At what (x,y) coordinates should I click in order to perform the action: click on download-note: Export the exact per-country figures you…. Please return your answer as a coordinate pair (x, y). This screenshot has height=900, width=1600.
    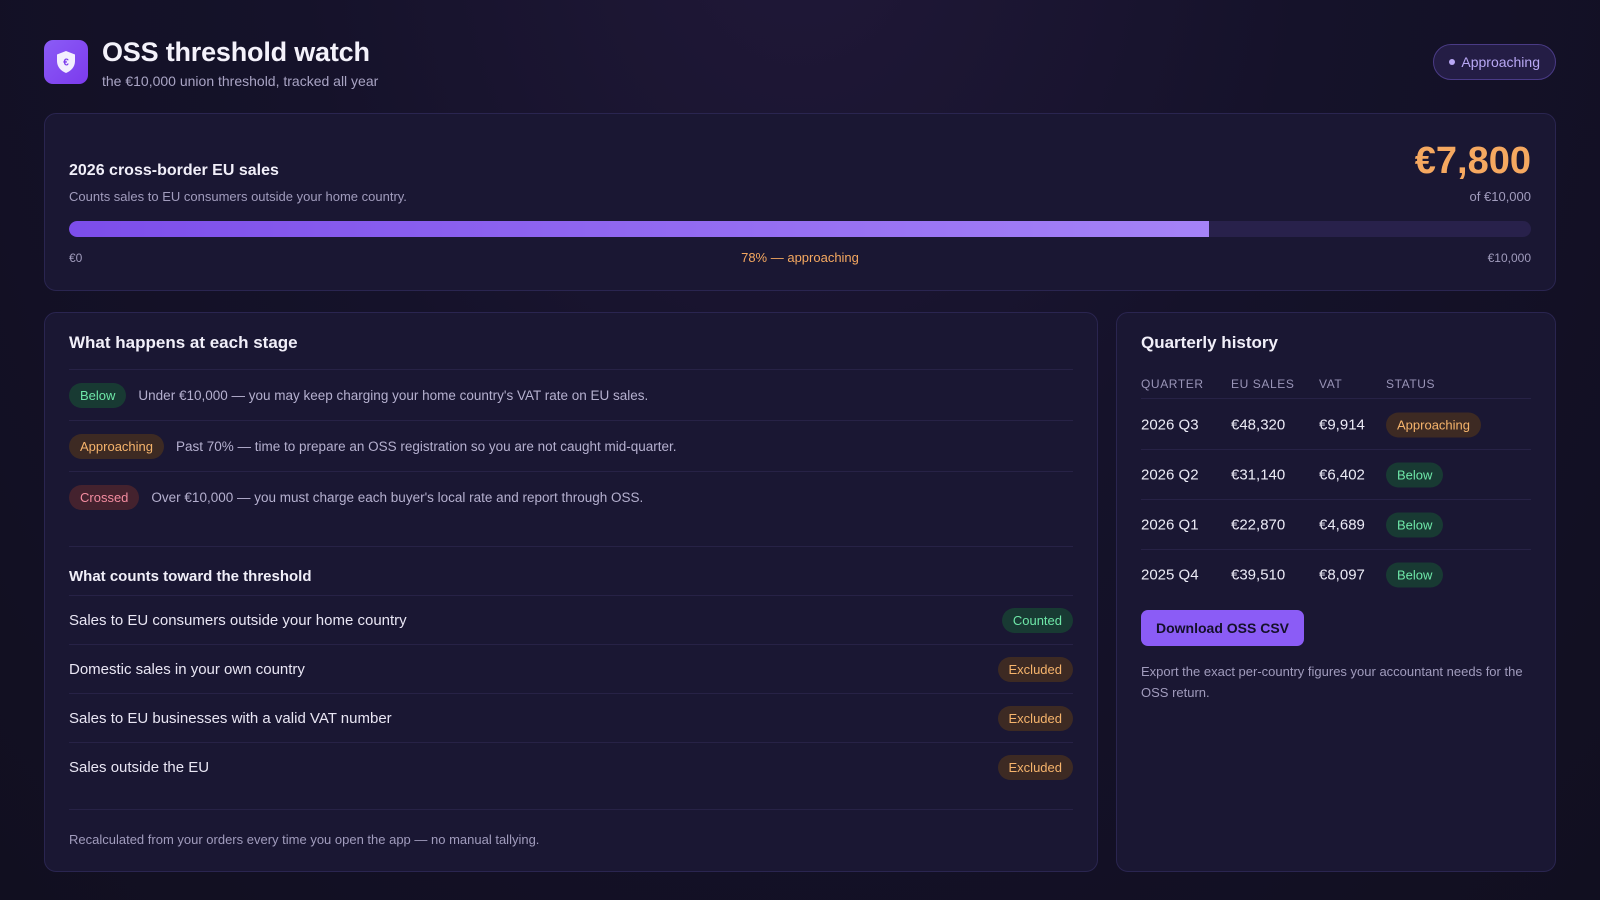
    Looking at the image, I should click on (1332, 682).